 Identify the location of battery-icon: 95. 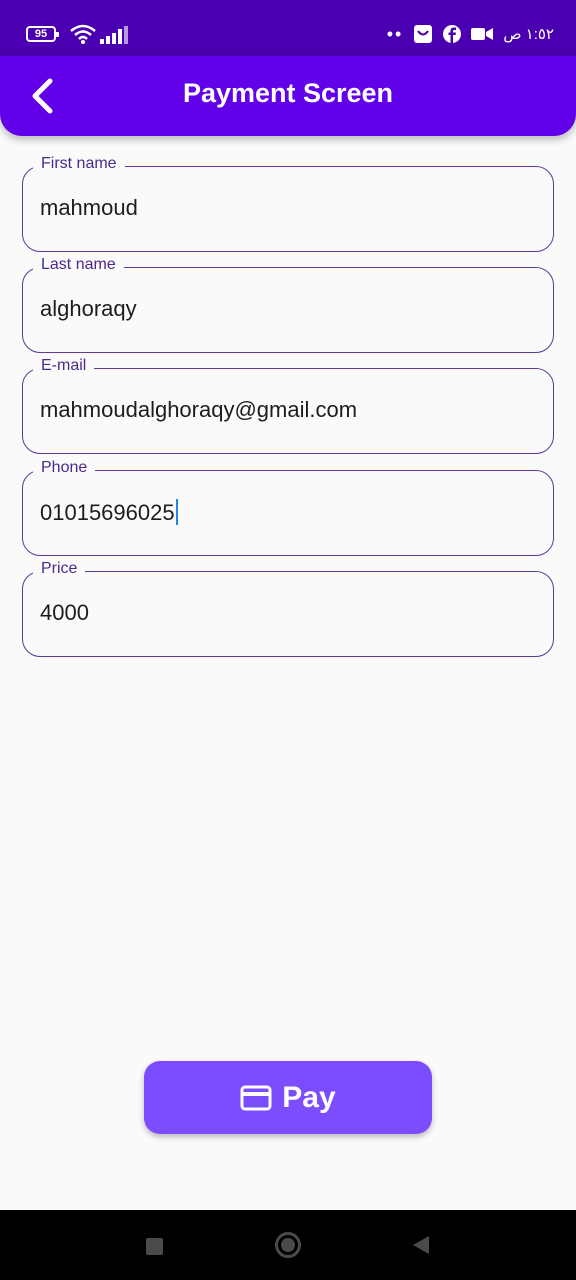
(42, 34).